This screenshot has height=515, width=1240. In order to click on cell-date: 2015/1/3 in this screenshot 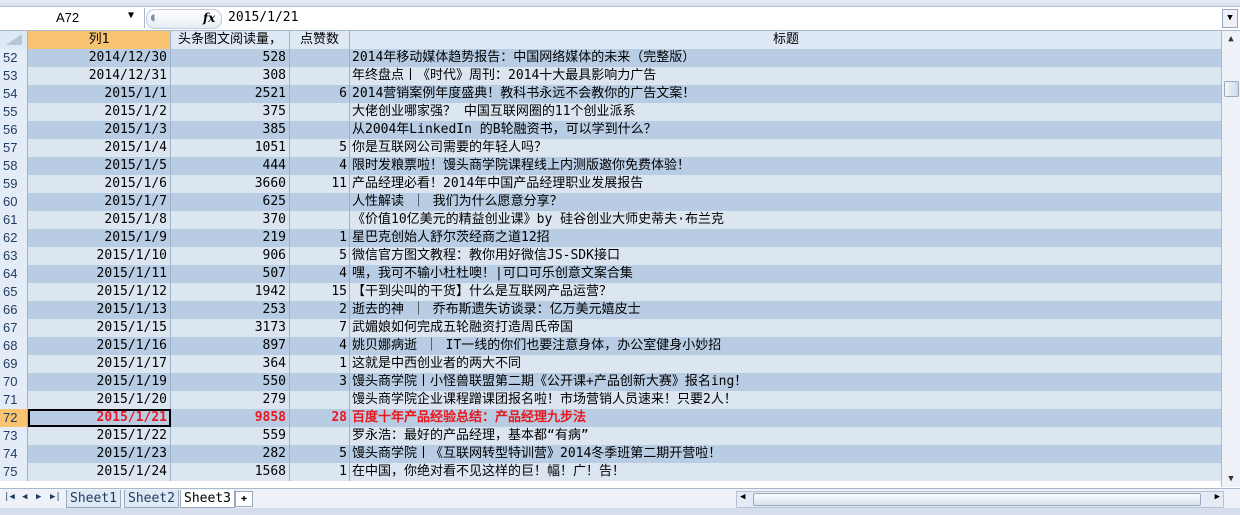, I will do `click(99, 130)`.